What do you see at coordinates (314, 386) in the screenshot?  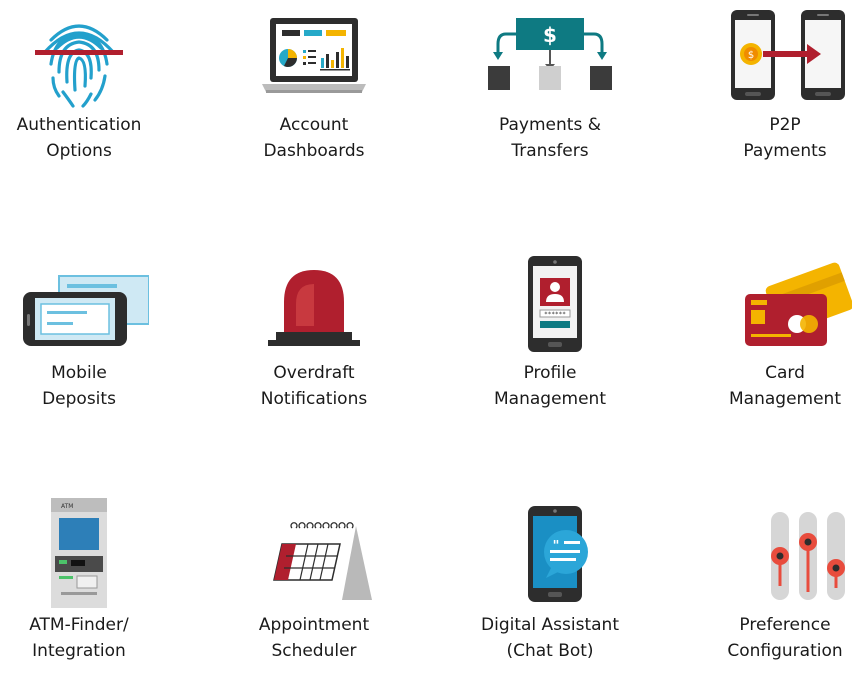 I see `feature-label: Overdraft Notifications` at bounding box center [314, 386].